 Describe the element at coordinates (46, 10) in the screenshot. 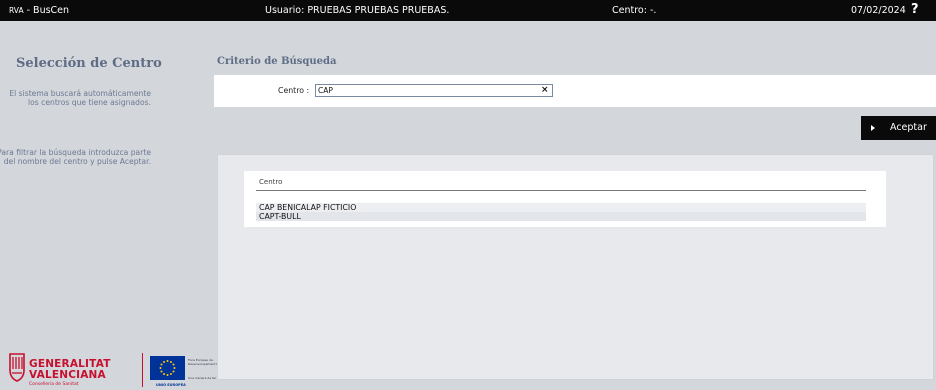

I see `app-name: - BusCen` at that location.